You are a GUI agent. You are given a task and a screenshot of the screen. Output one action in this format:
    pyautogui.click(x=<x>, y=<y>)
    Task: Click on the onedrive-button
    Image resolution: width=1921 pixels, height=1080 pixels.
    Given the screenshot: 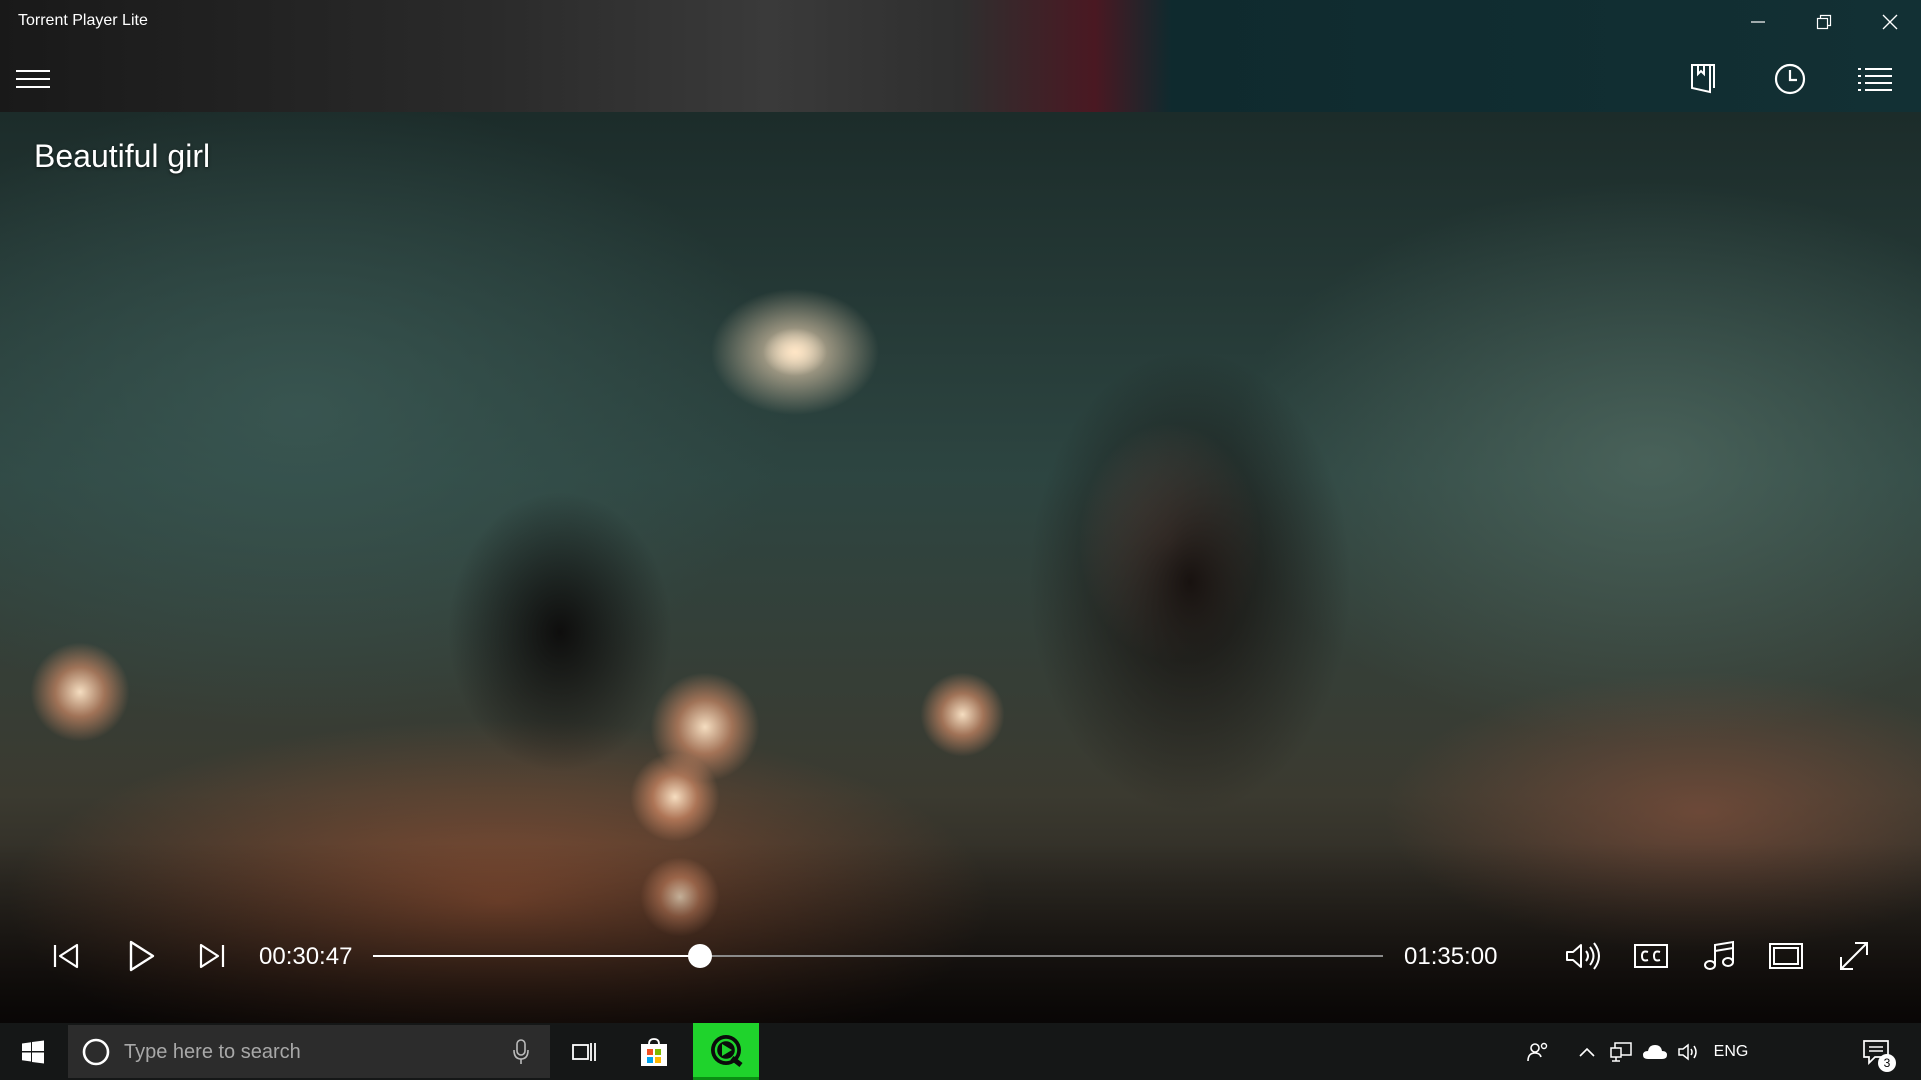 What is the action you would take?
    pyautogui.click(x=1655, y=1051)
    